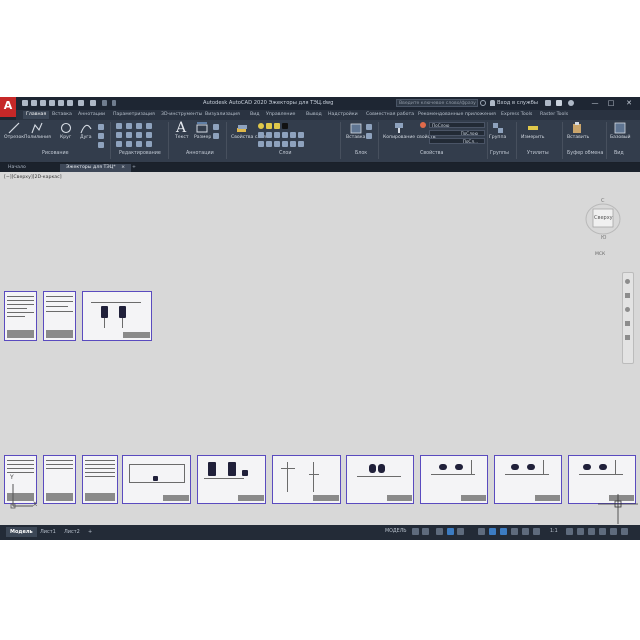  What do you see at coordinates (139, 144) in the screenshot?
I see `array-icon` at bounding box center [139, 144].